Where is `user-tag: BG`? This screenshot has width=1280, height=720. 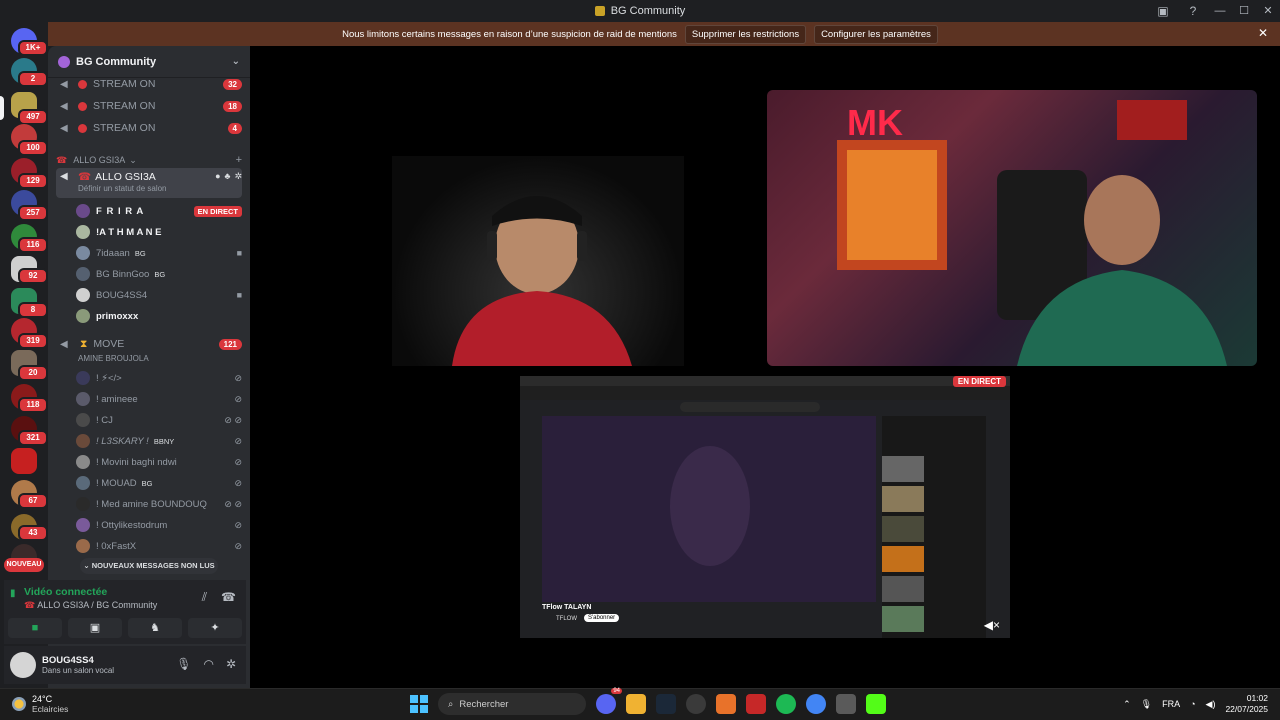
user-tag: BG is located at coordinates (140, 253).